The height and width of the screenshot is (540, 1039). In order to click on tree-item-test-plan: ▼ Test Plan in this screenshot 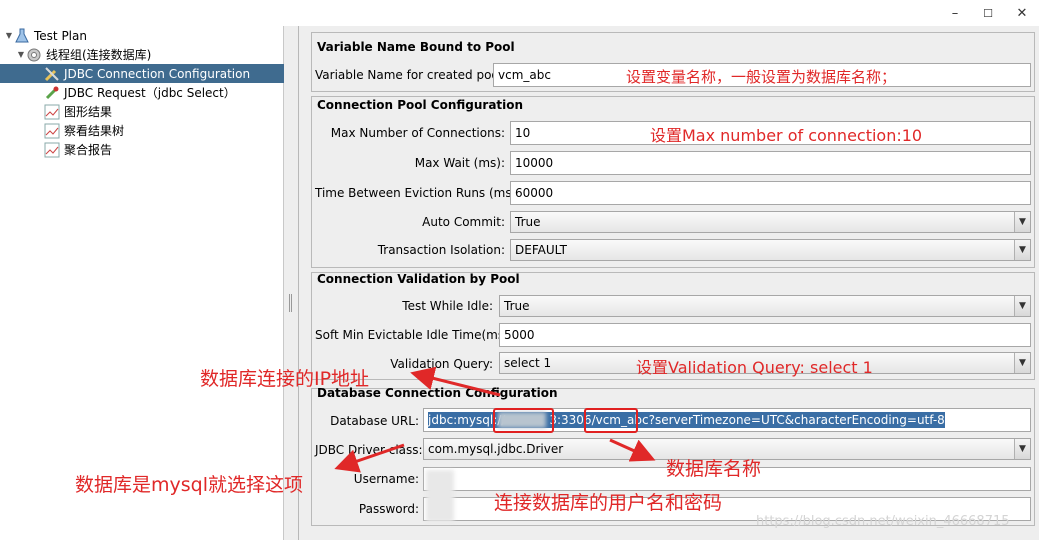, I will do `click(142, 35)`.